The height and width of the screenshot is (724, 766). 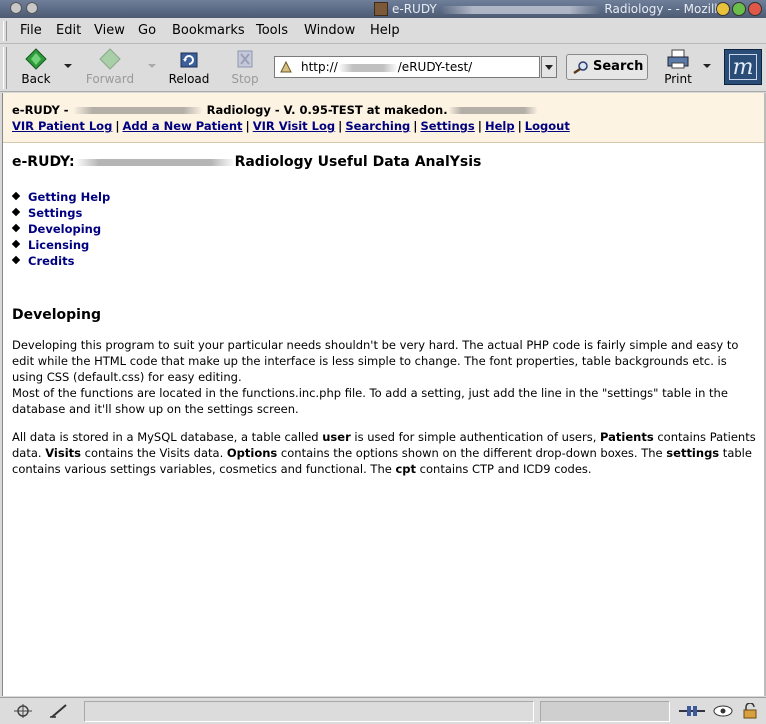 What do you see at coordinates (64, 229) in the screenshot?
I see `toc-link-developing: Developing` at bounding box center [64, 229].